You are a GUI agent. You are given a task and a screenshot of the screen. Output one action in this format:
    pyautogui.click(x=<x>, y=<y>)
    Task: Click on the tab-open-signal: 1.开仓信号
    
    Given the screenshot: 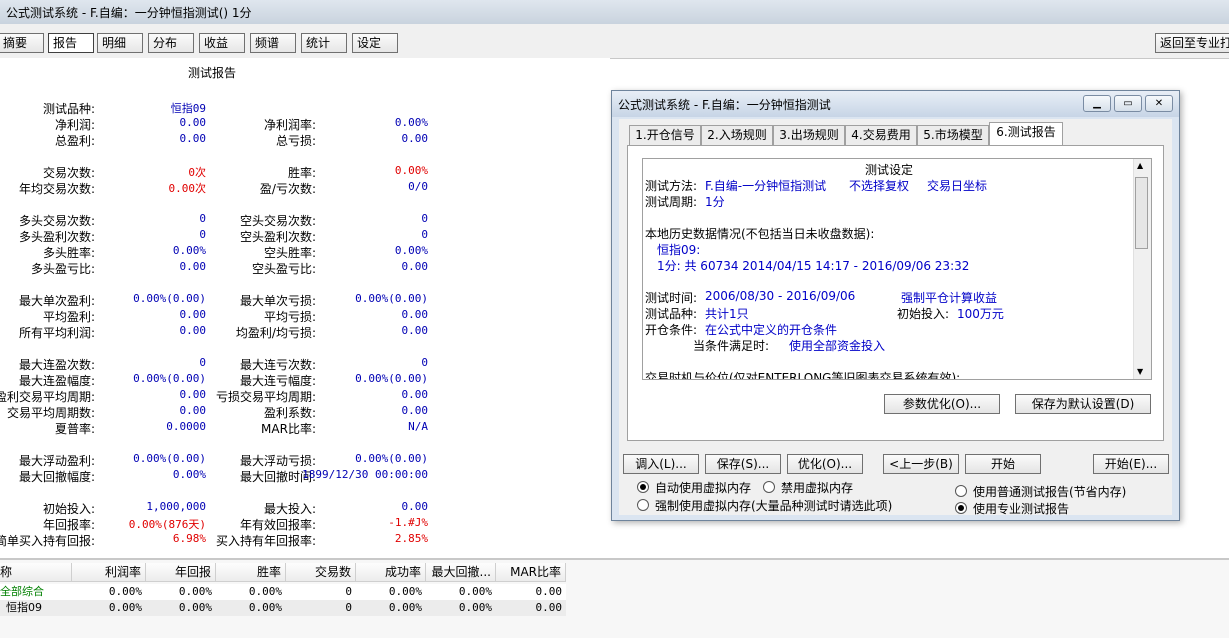 What is the action you would take?
    pyautogui.click(x=665, y=135)
    